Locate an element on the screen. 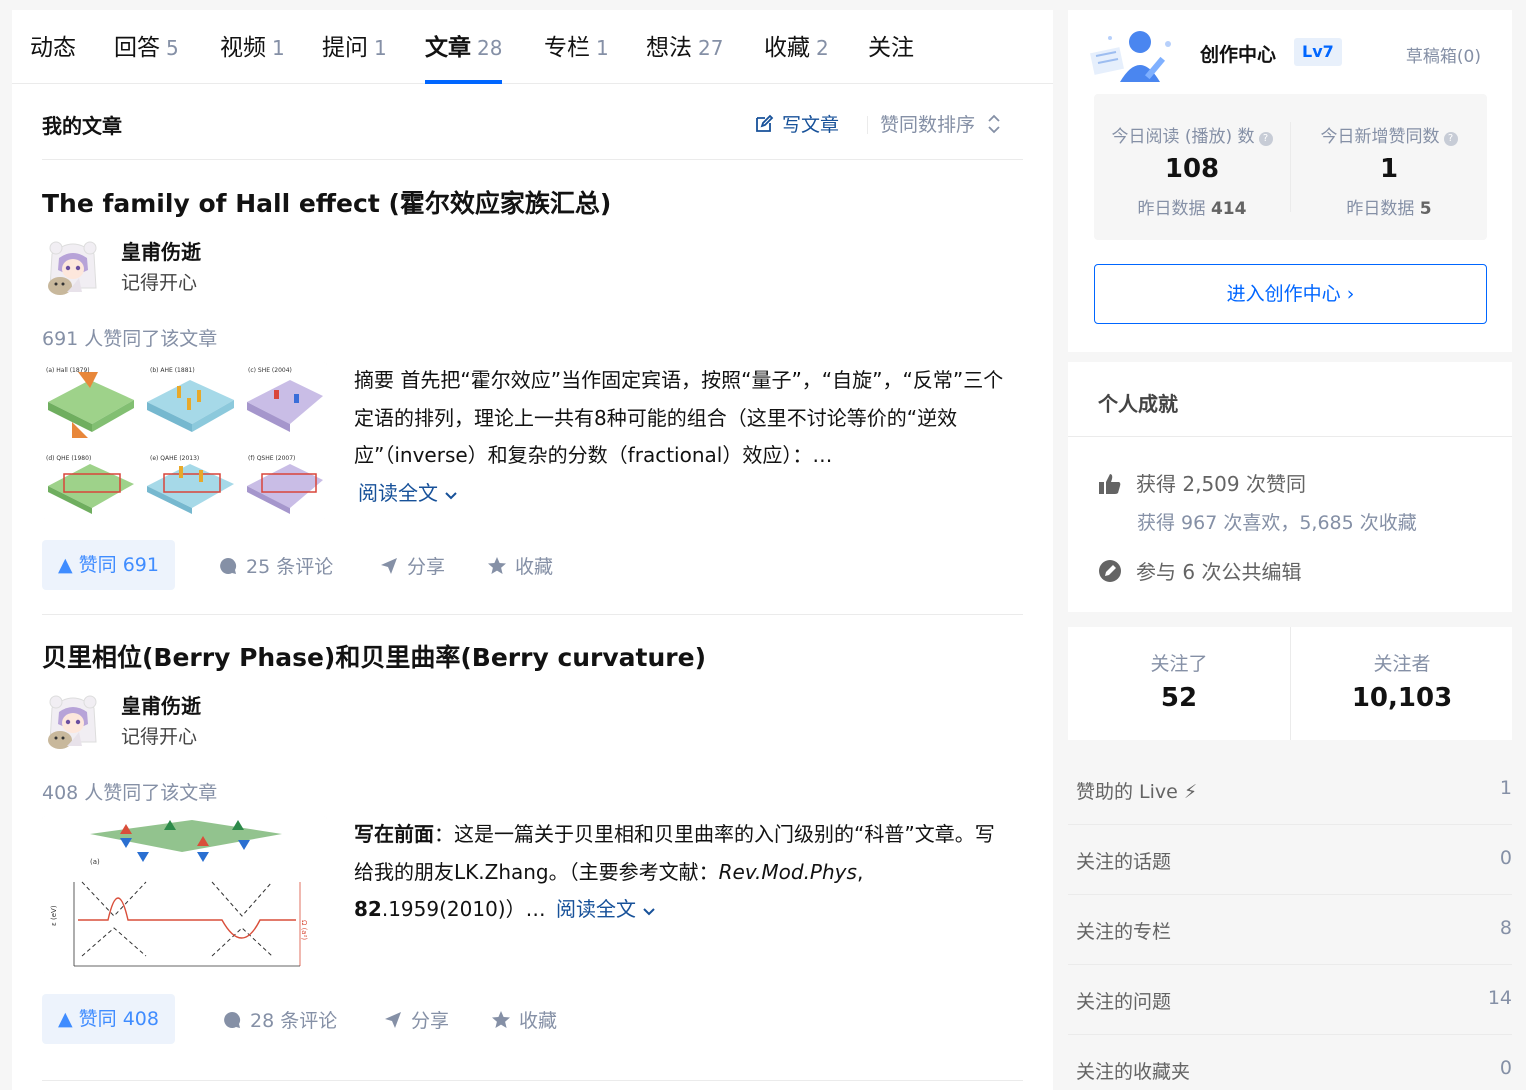 The width and height of the screenshot is (1526, 1090). side-item-count: 14 is located at coordinates (1499, 998).